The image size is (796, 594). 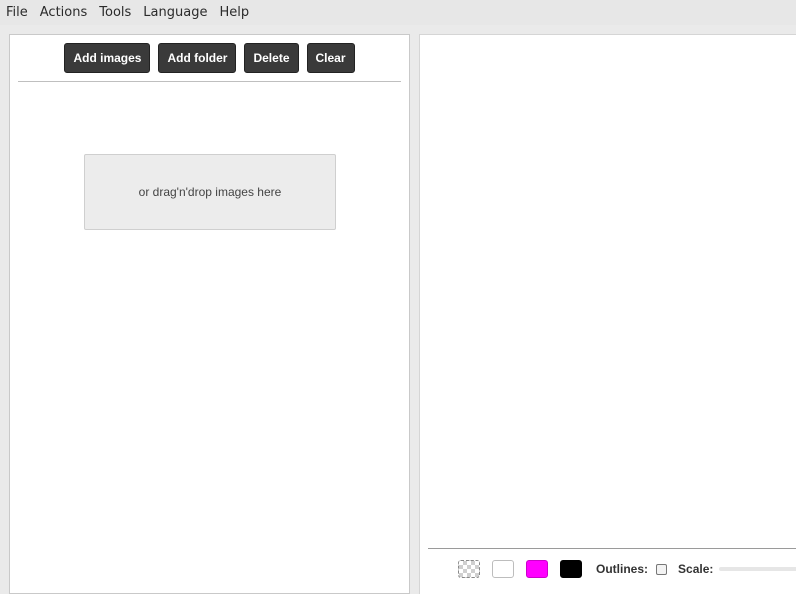 What do you see at coordinates (612, 548) in the screenshot?
I see `preview-divider` at bounding box center [612, 548].